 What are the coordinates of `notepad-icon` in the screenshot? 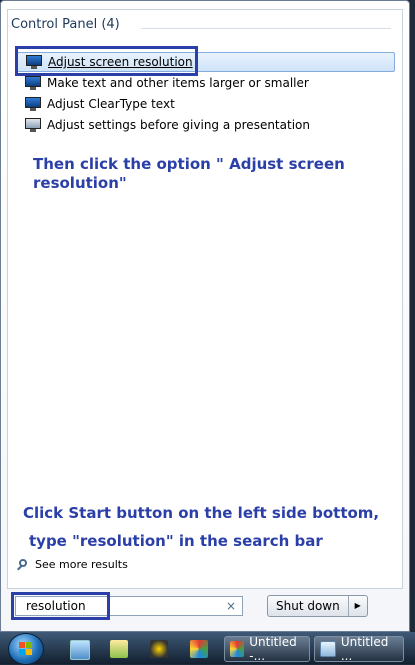 It's located at (328, 649).